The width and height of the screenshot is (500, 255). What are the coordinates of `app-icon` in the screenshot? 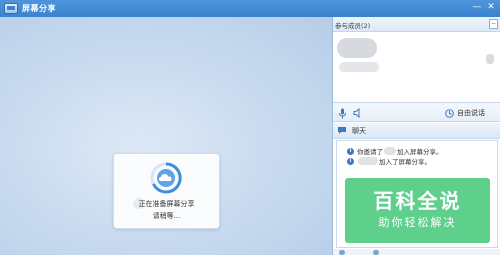 It's located at (11, 8).